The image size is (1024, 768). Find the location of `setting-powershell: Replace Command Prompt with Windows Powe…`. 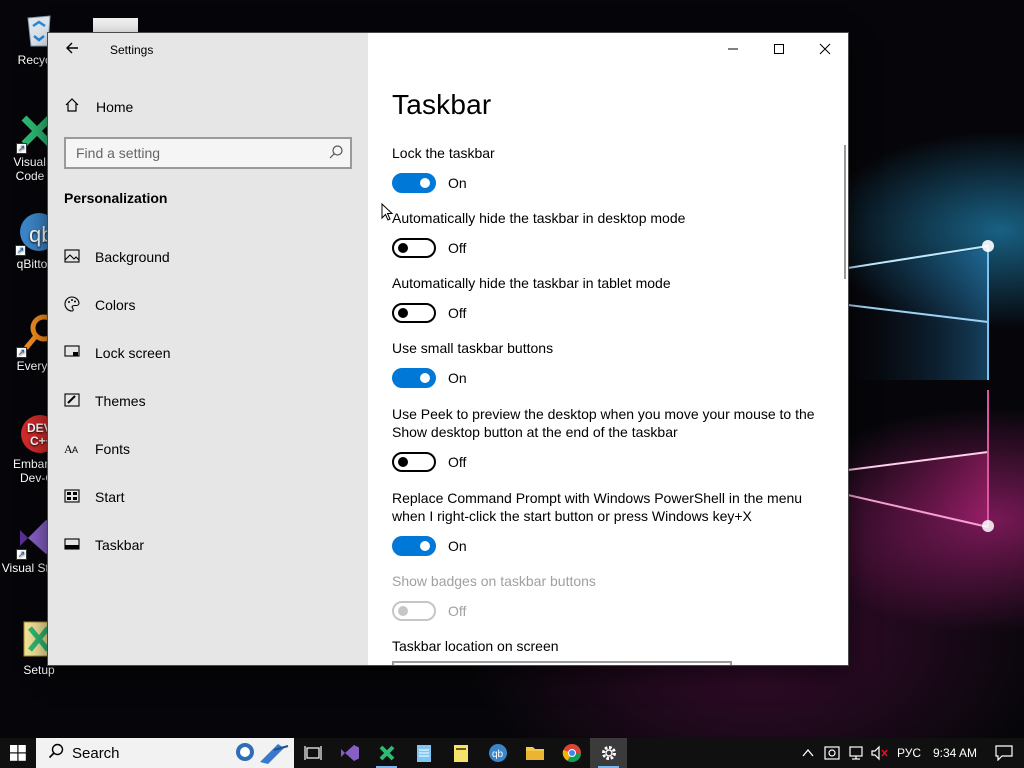

setting-powershell: Replace Command Prompt with Windows Powe… is located at coordinates (612, 522).